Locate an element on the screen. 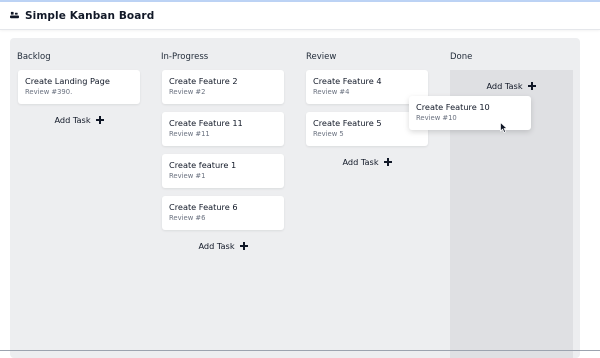 The image size is (600, 358). add-task-button-done: Add Task is located at coordinates (511, 86).